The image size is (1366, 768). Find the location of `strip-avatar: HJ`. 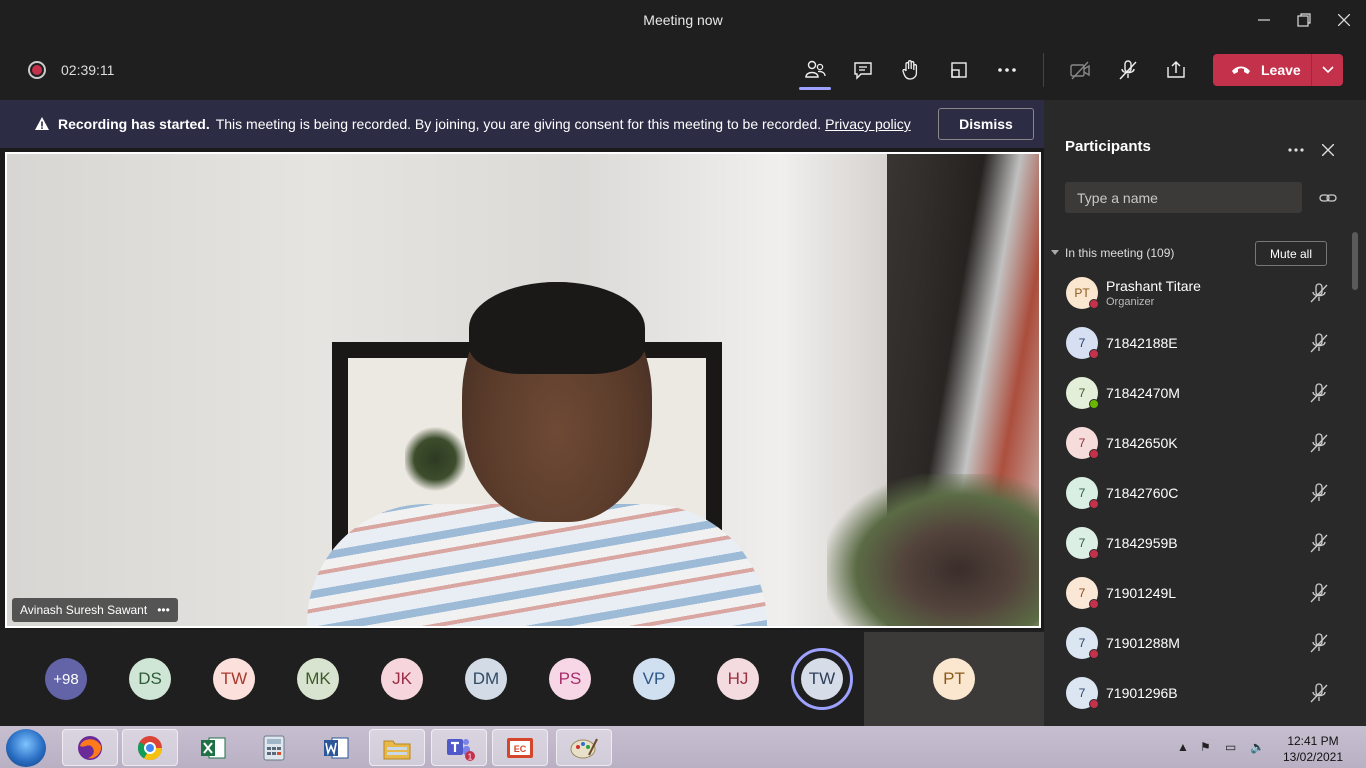

strip-avatar: HJ is located at coordinates (738, 679).